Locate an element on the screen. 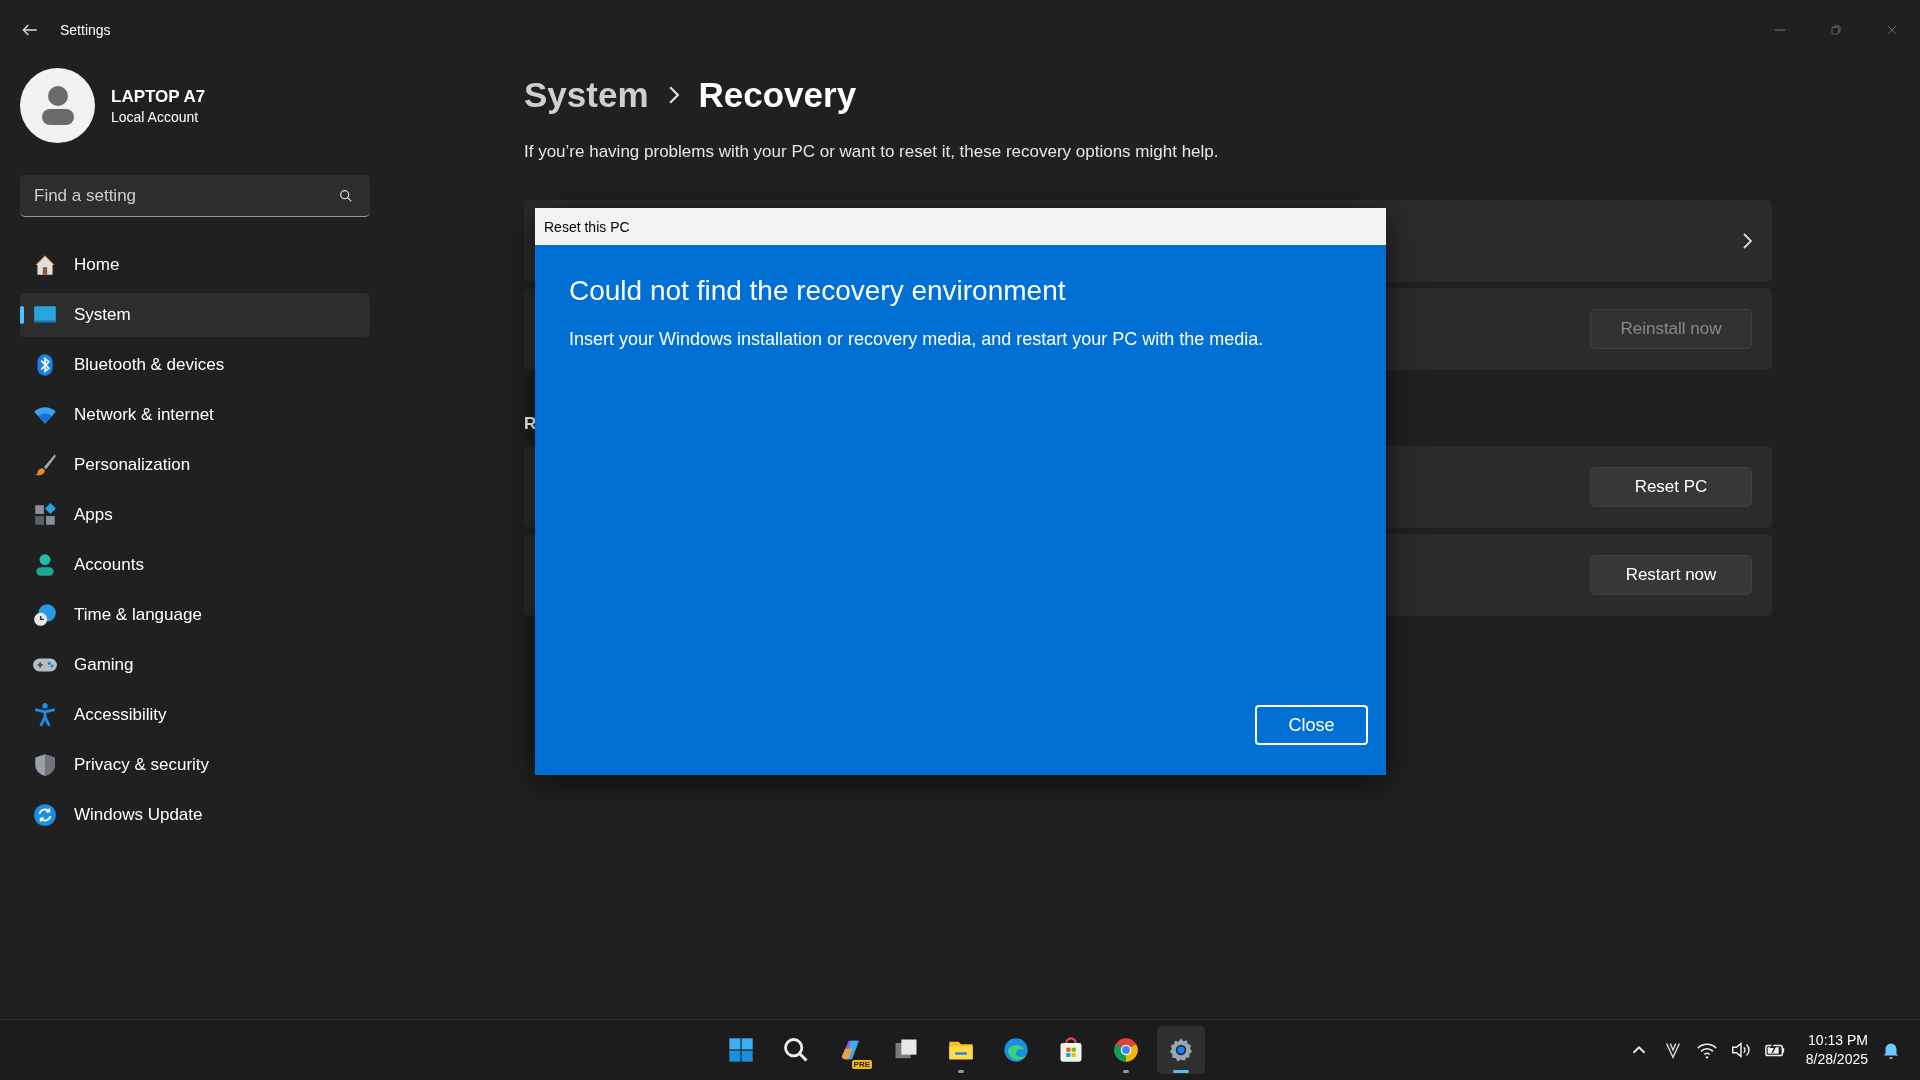  browser-app-icon is located at coordinates (1016, 1050).